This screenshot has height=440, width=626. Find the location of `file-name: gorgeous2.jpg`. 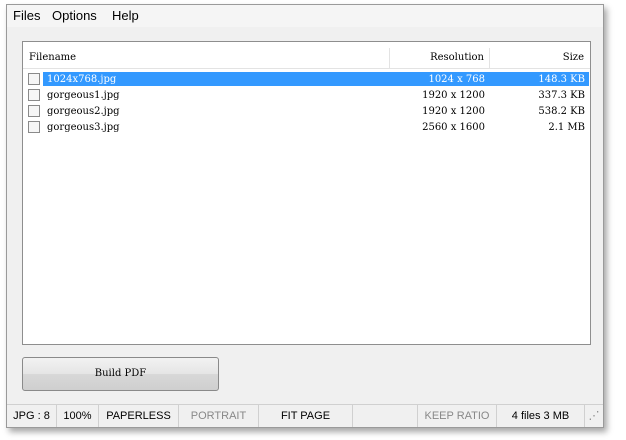

file-name: gorgeous2.jpg is located at coordinates (83, 111).